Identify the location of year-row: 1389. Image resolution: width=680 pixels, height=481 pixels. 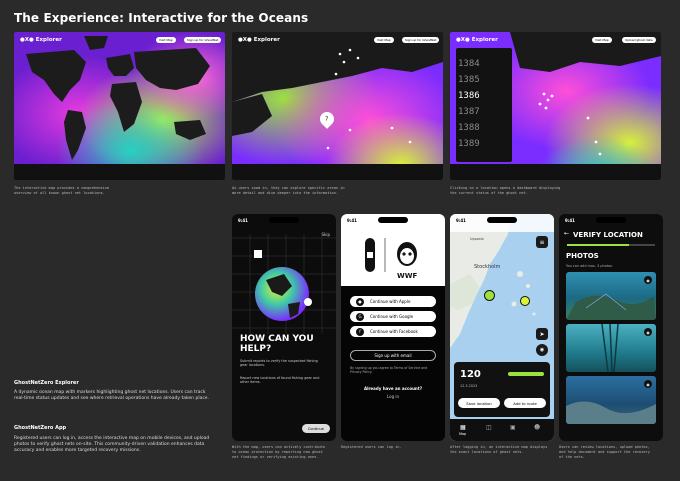
(482, 144).